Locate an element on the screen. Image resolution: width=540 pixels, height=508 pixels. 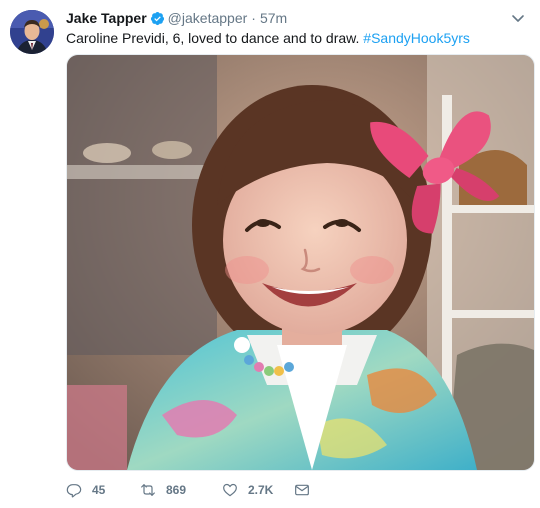
verified-badge-icon is located at coordinates (157, 18).